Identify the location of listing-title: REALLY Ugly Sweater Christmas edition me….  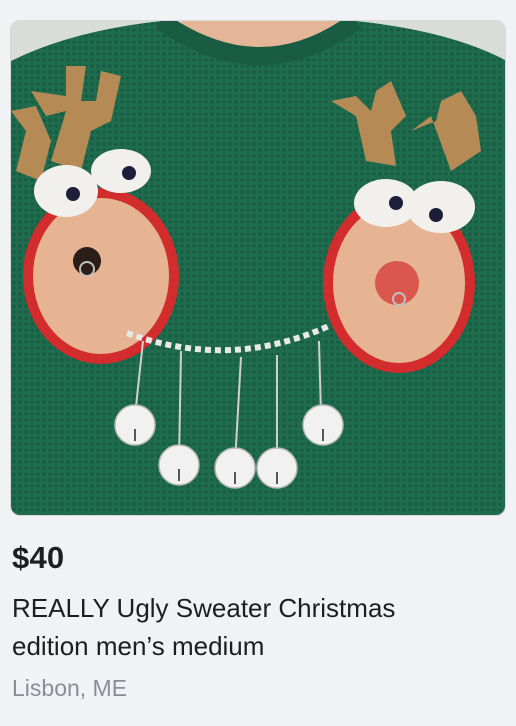
(252, 627).